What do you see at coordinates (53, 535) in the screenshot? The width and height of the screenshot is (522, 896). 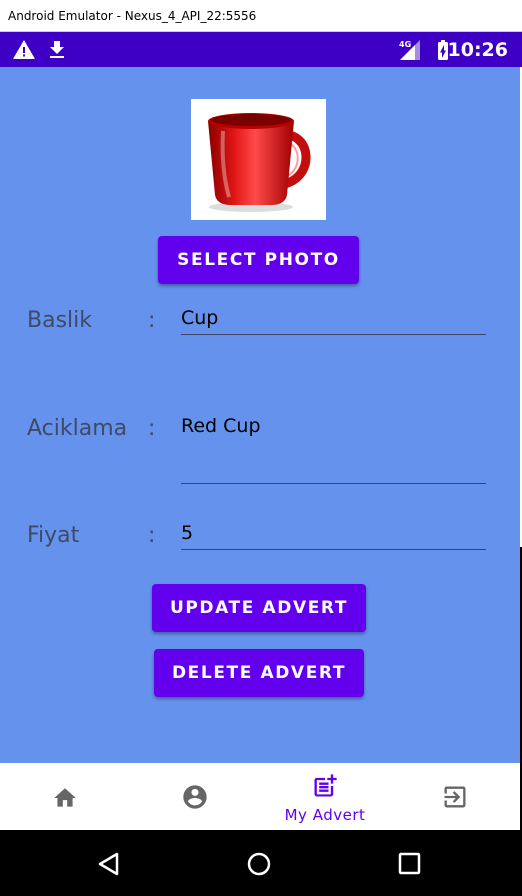 I see `price-label: Fiyat` at bounding box center [53, 535].